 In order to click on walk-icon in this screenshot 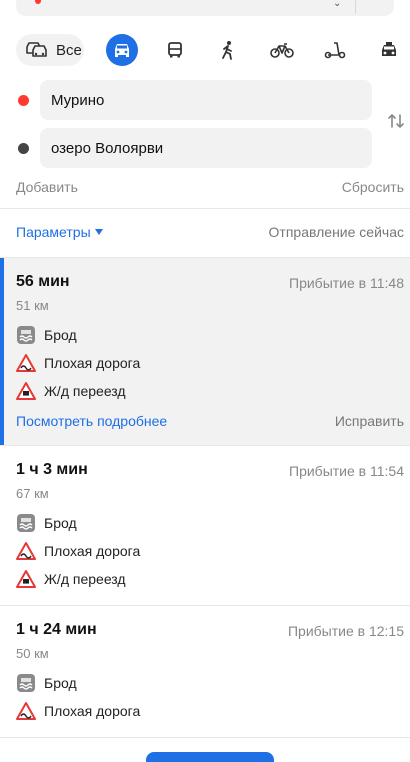, I will do `click(227, 50)`.